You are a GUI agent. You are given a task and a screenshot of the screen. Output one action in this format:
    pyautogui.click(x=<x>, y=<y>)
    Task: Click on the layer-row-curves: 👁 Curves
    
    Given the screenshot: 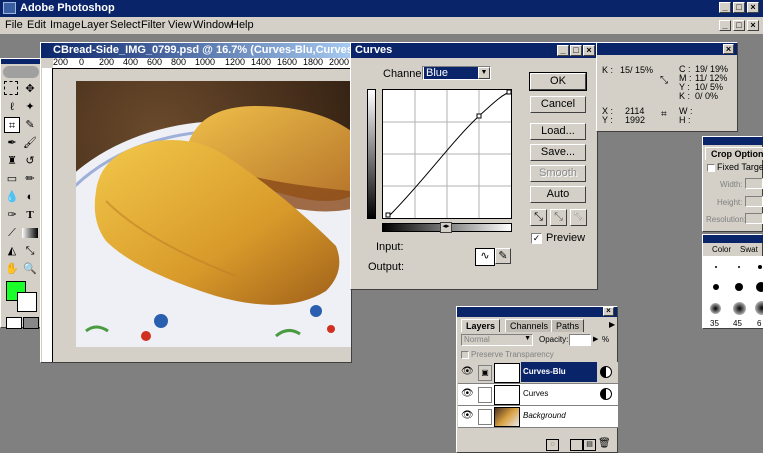 What is the action you would take?
    pyautogui.click(x=538, y=395)
    